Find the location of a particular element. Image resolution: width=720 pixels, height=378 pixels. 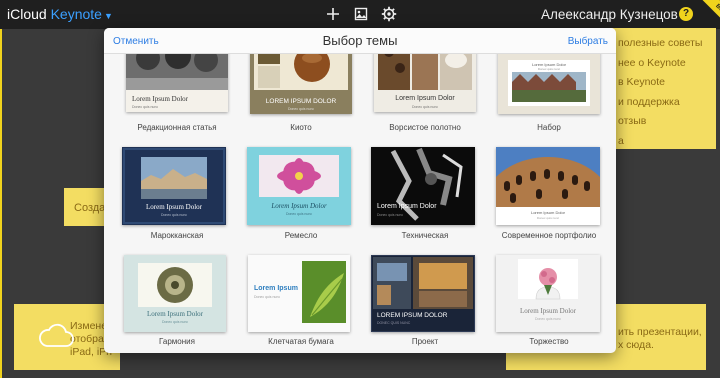

theme-title: Lorem Ipsum is located at coordinates (276, 288).